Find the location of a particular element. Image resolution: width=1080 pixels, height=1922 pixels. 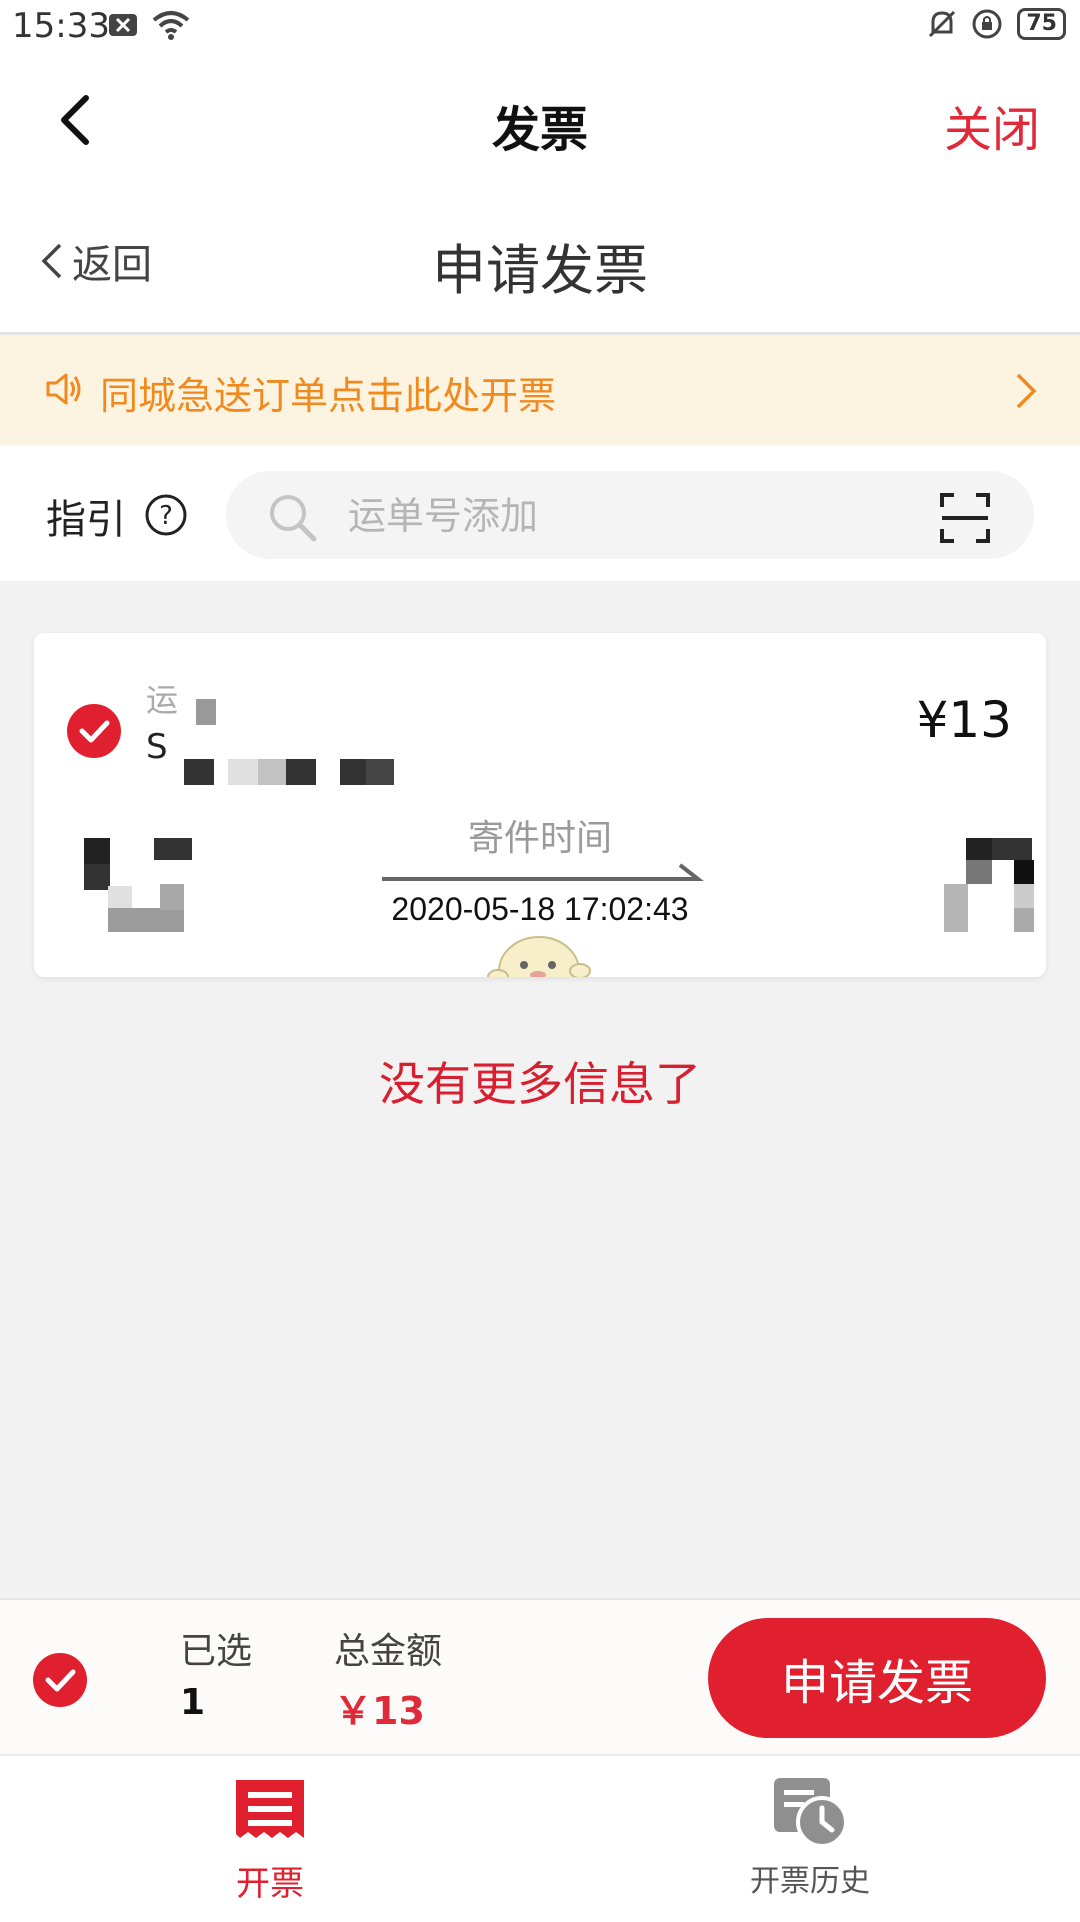

waybill-label: 运 is located at coordinates (162, 700).